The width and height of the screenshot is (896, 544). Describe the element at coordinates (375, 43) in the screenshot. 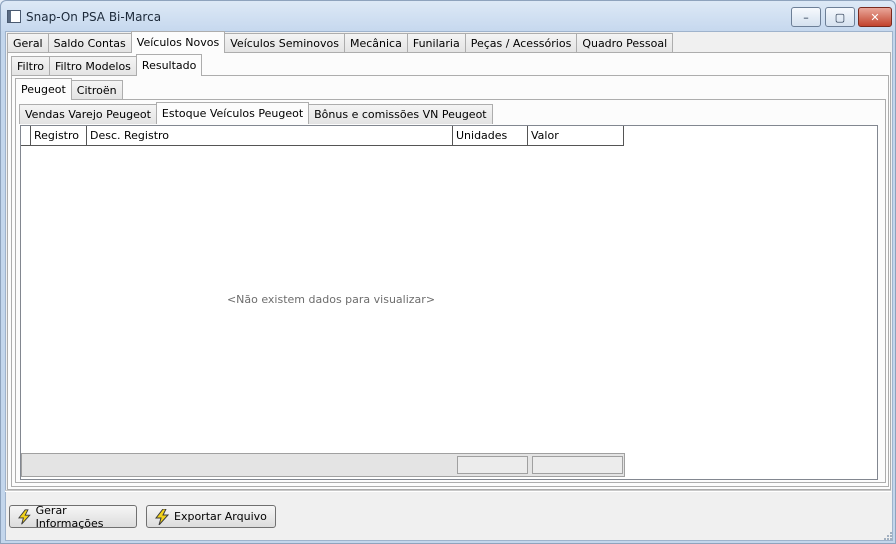

I see `tab-mecanica: Mecânica` at that location.